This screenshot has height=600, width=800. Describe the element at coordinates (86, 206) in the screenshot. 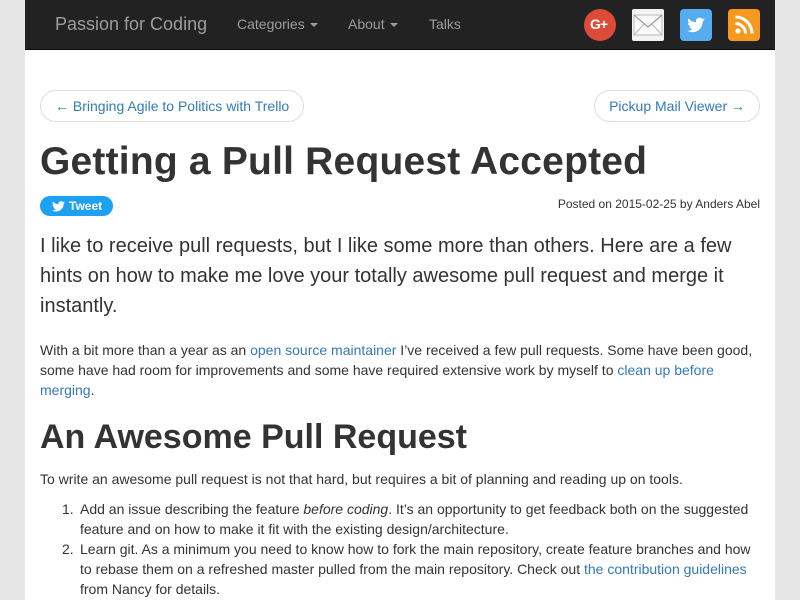

I see `tweet-label: Tweet` at that location.